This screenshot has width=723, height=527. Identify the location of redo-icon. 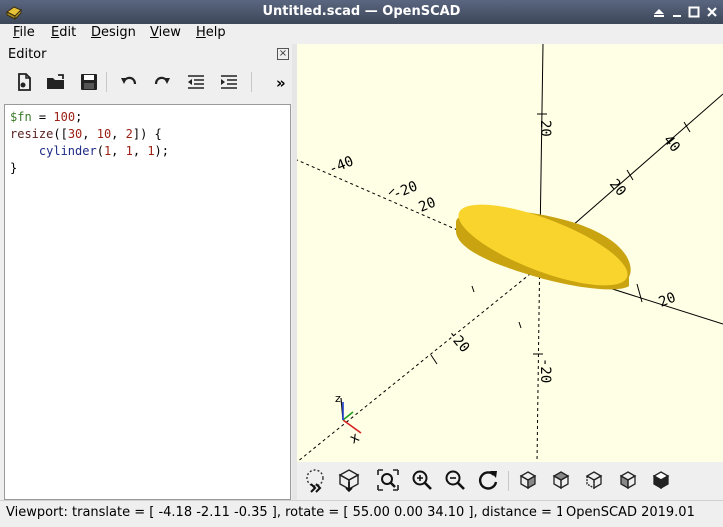
(162, 80).